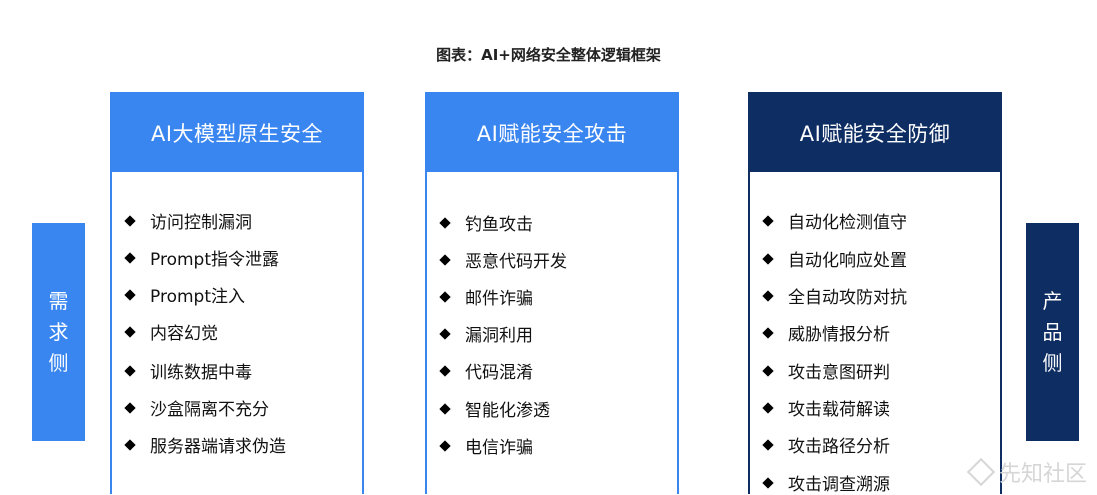 The width and height of the screenshot is (1097, 495). I want to click on list-item: 威胁情报分析, so click(826, 332).